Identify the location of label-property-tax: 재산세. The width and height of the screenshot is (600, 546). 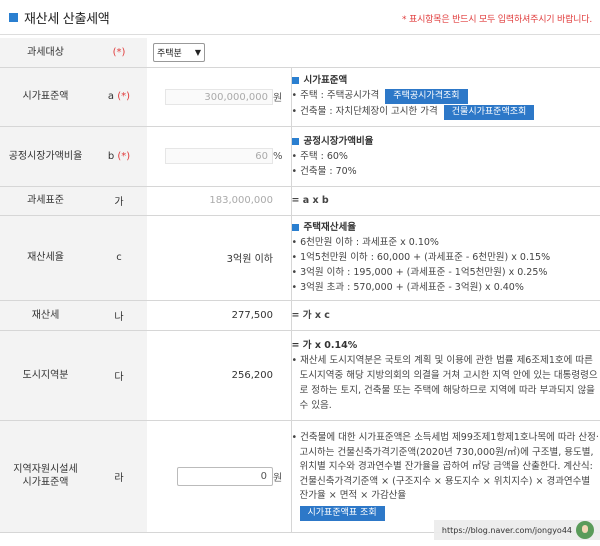
(45, 315).